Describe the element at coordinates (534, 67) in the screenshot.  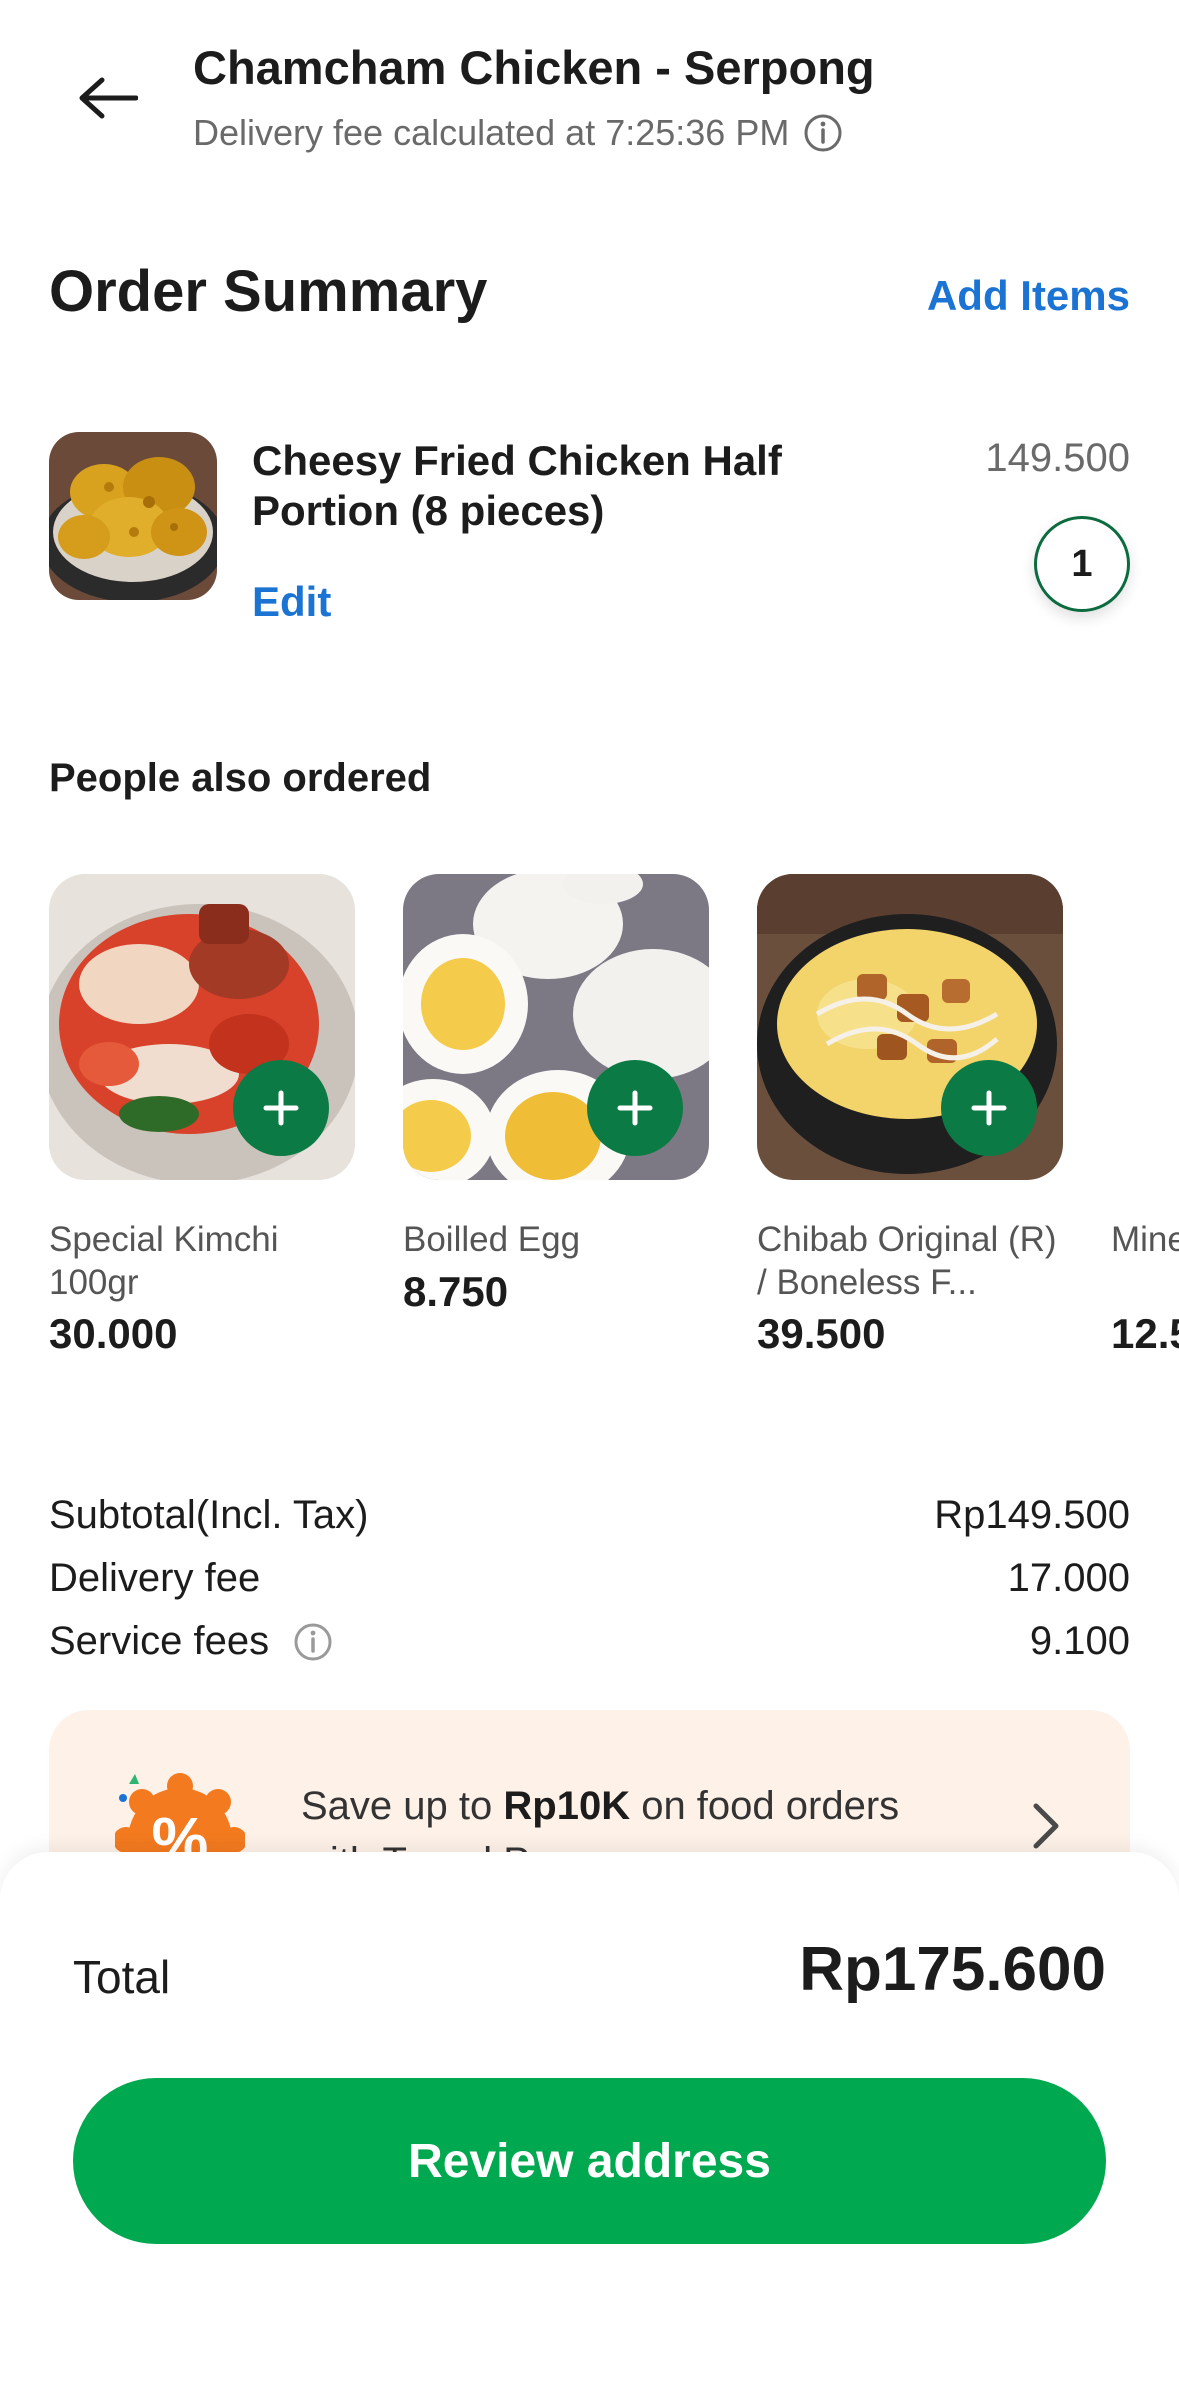
I see `restaurant-name: Chamcham Chicken - Serpong` at that location.